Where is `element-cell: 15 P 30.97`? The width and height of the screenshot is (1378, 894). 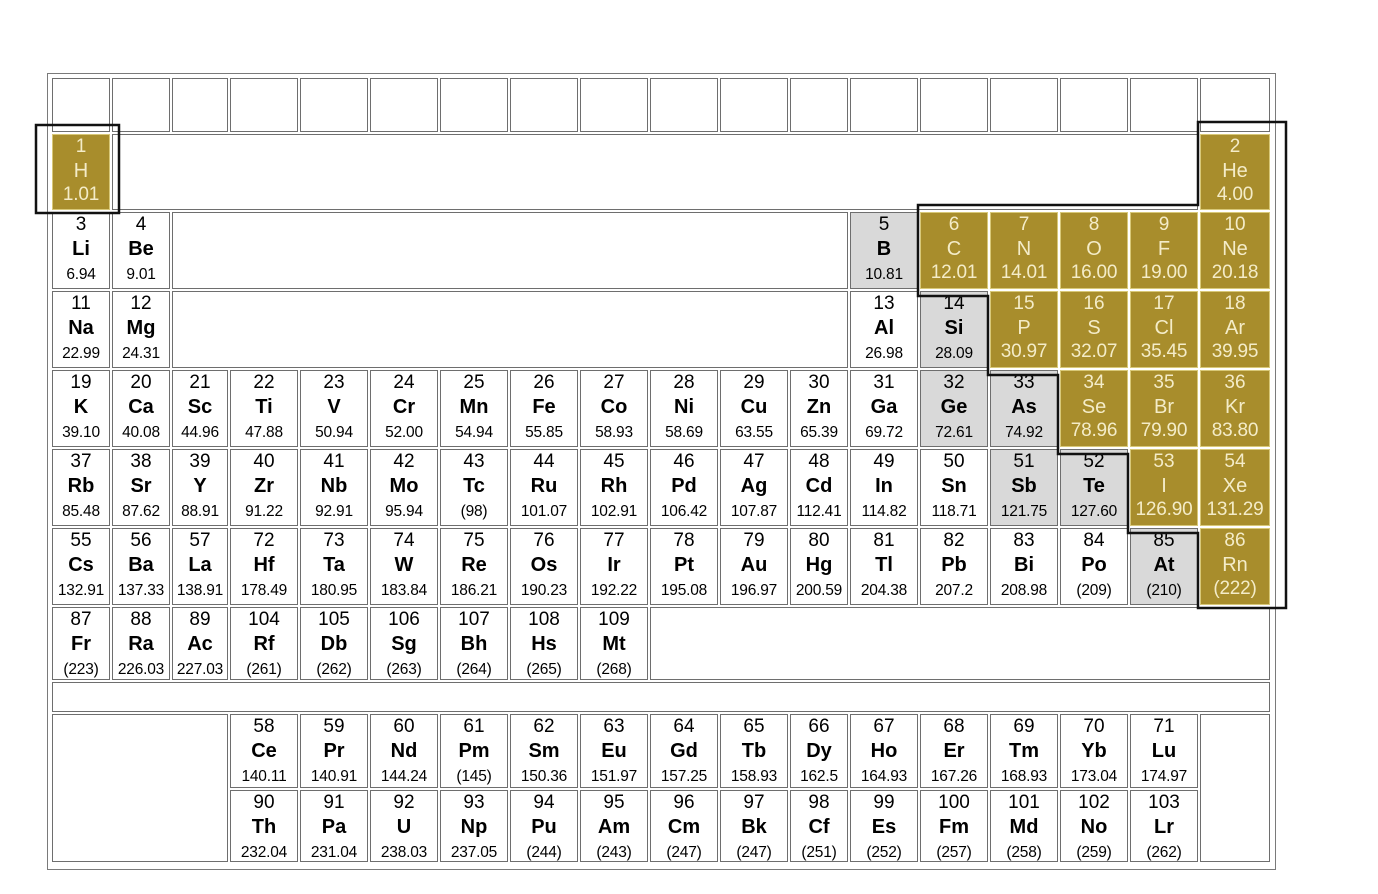
element-cell: 15 P 30.97 is located at coordinates (1024, 329).